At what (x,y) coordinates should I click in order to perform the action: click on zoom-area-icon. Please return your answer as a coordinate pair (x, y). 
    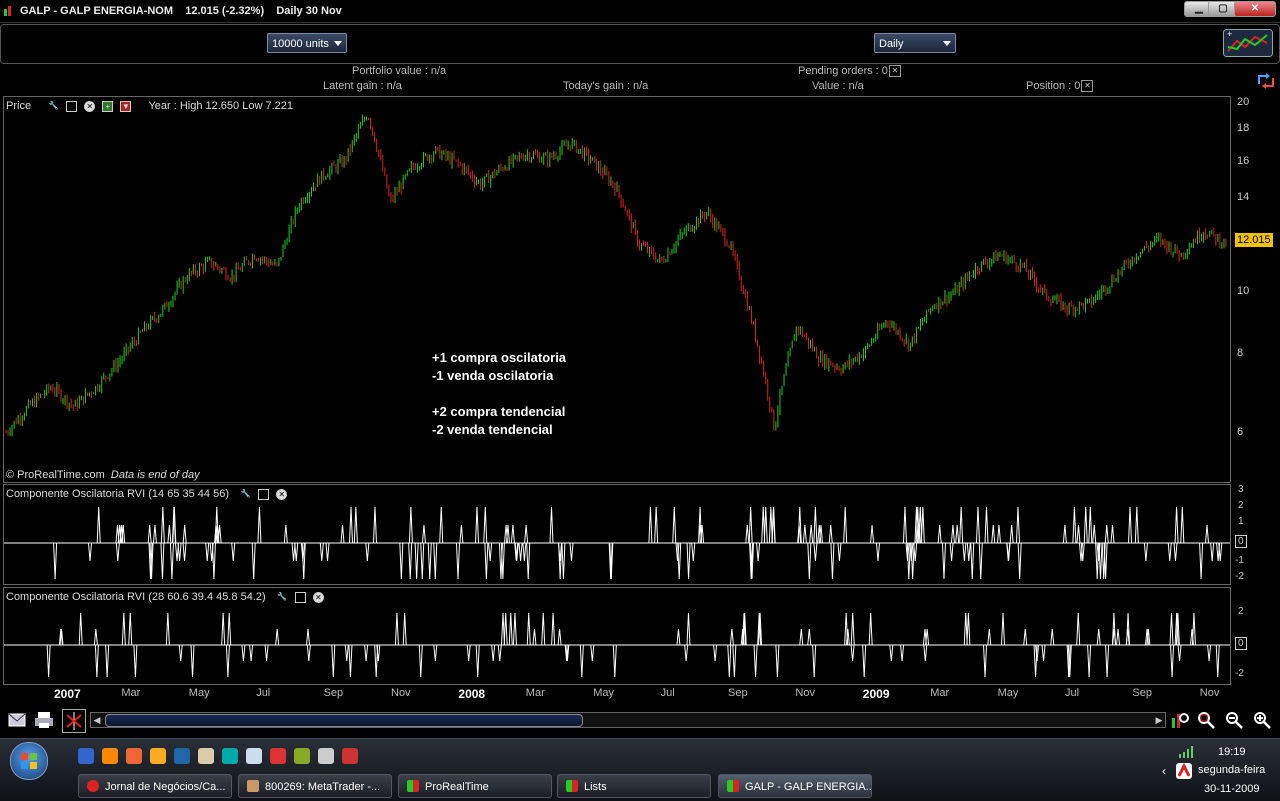
    Looking at the image, I should click on (1206, 720).